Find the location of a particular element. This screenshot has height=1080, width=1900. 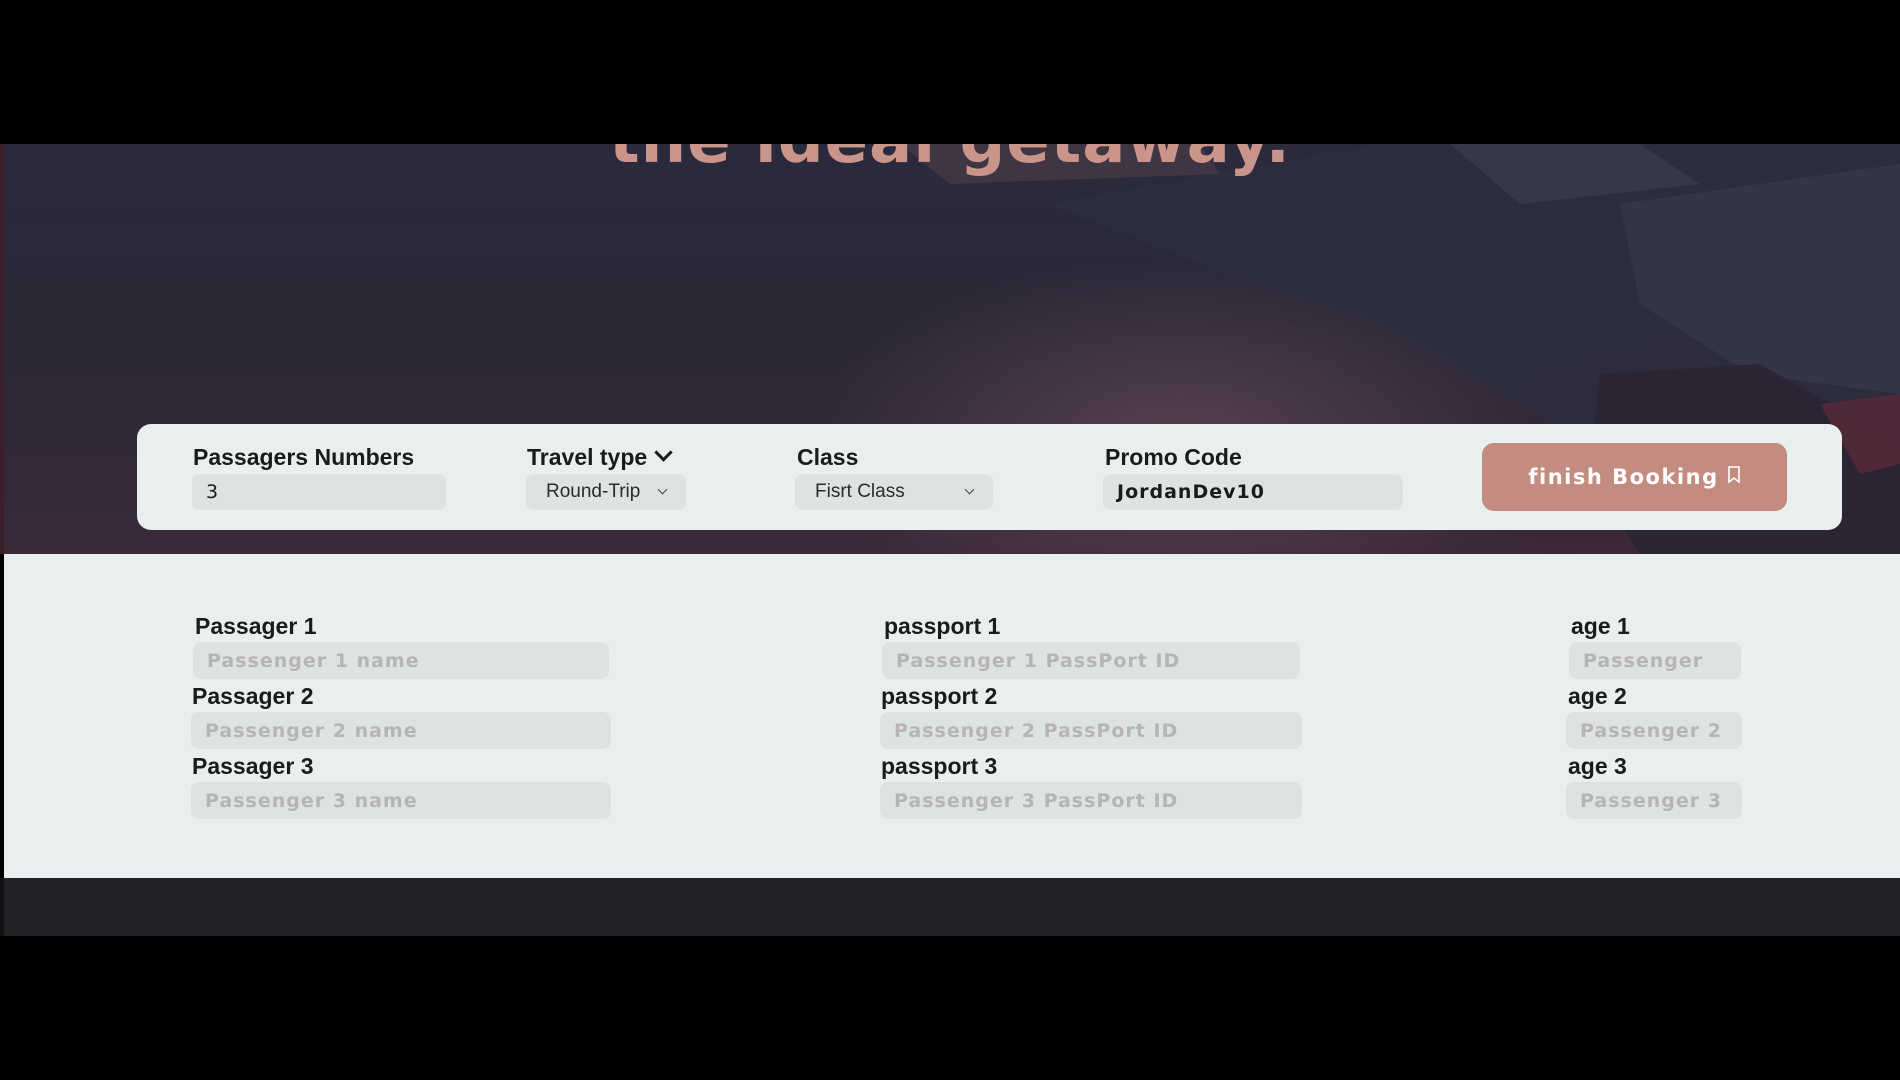

passenger-2-name-label: Passager 2 is located at coordinates (253, 696).